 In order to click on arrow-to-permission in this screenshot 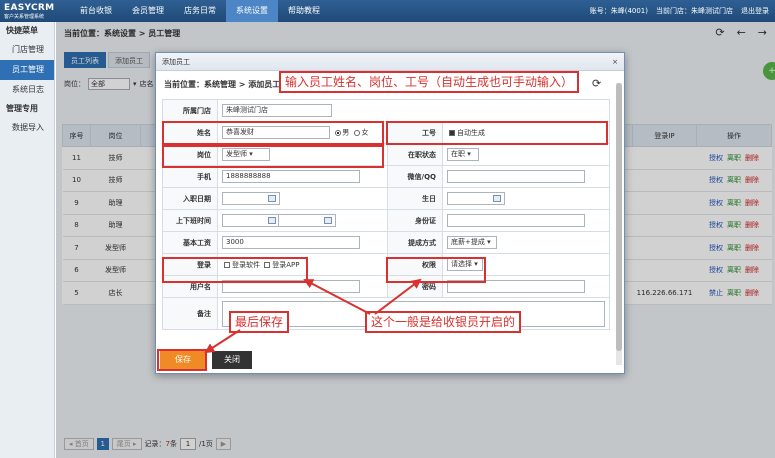, I will do `click(398, 296)`.